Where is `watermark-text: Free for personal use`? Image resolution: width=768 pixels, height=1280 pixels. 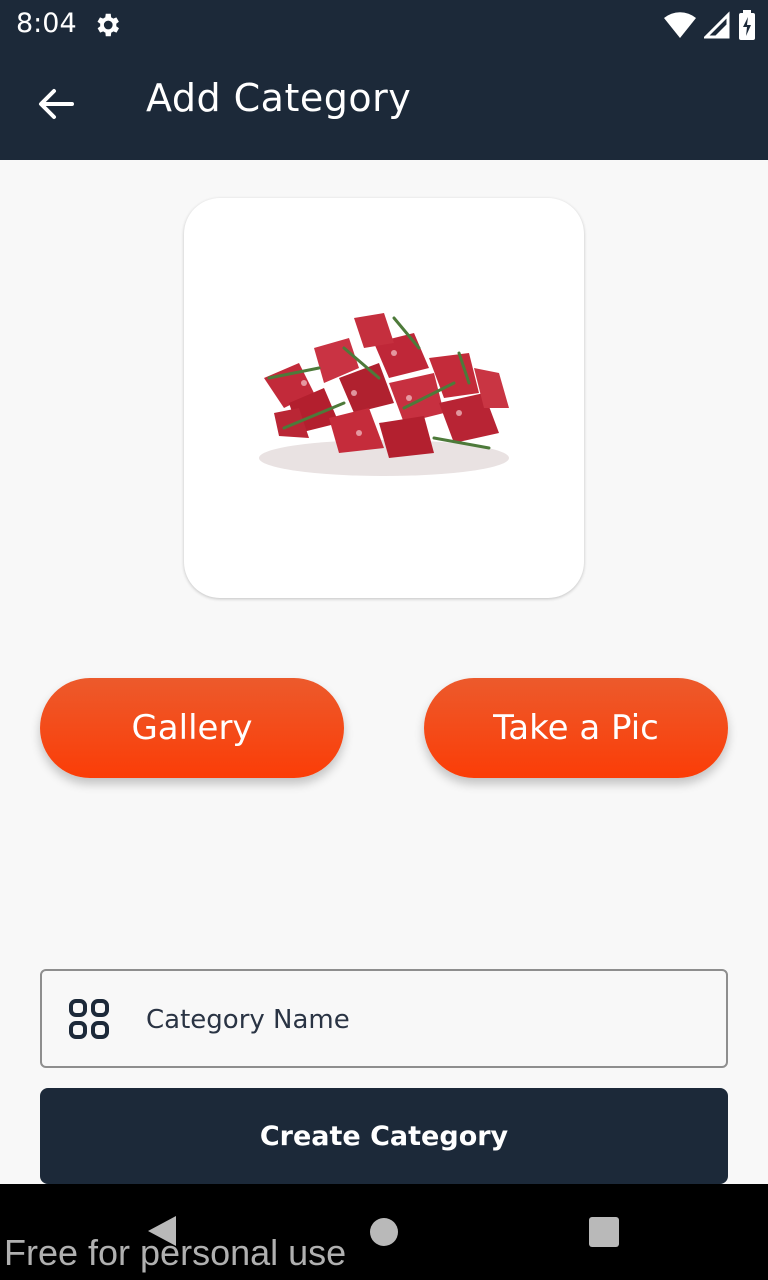 watermark-text: Free for personal use is located at coordinates (175, 1252).